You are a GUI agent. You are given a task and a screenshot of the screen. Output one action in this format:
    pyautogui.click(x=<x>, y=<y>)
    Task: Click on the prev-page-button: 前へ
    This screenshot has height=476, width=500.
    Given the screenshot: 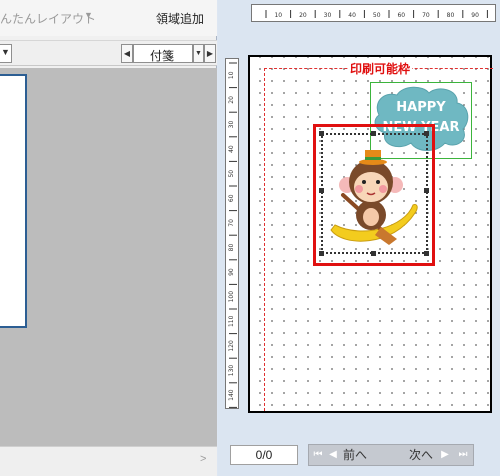 What is the action you would take?
    pyautogui.click(x=355, y=455)
    